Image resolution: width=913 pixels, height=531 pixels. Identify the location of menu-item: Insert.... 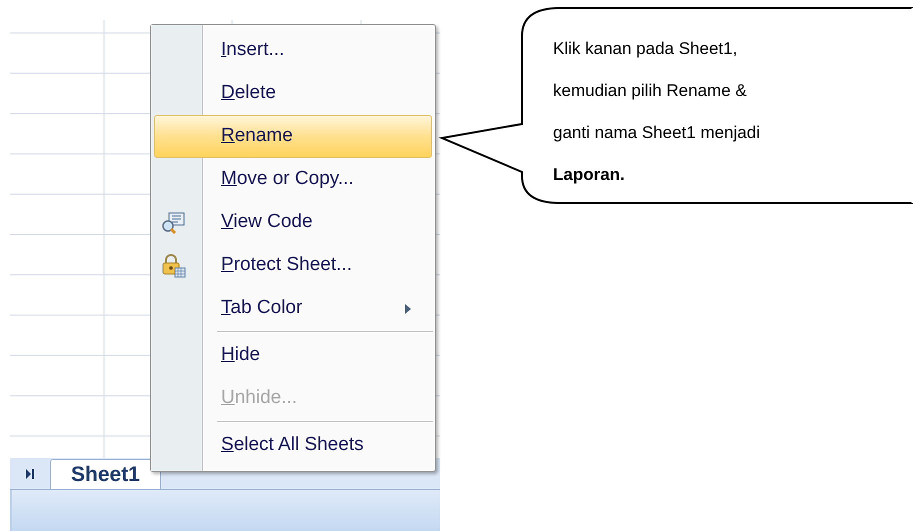
(293, 50).